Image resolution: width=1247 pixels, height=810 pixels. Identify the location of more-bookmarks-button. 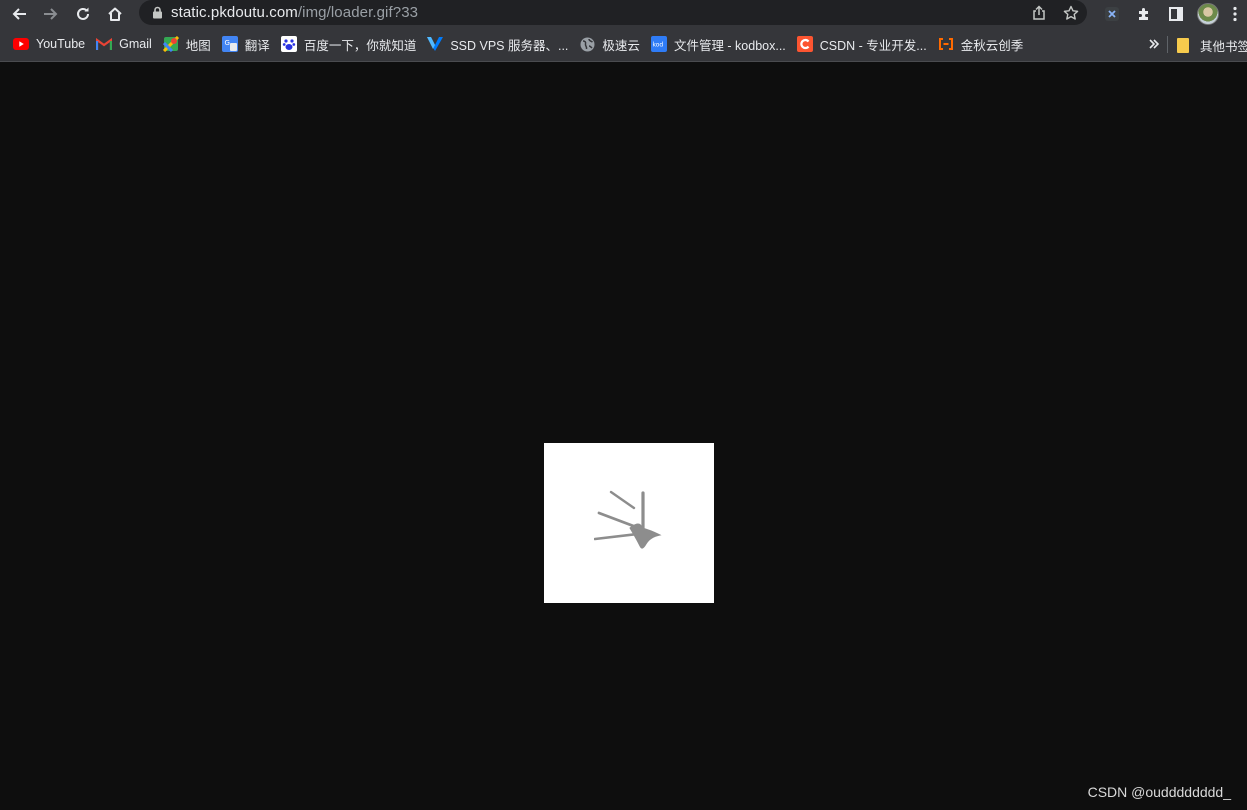
(1154, 44).